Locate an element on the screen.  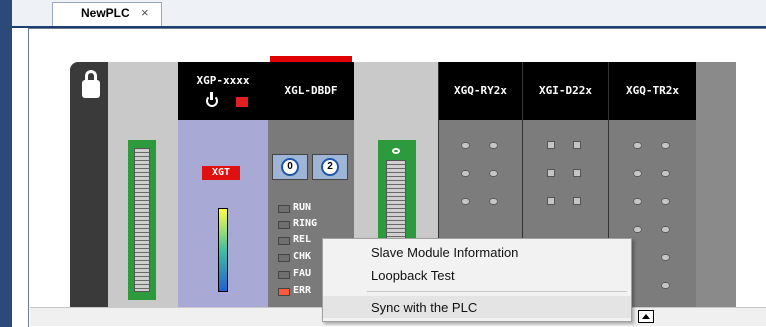
menu-item-label: Loopback Test is located at coordinates (413, 275).